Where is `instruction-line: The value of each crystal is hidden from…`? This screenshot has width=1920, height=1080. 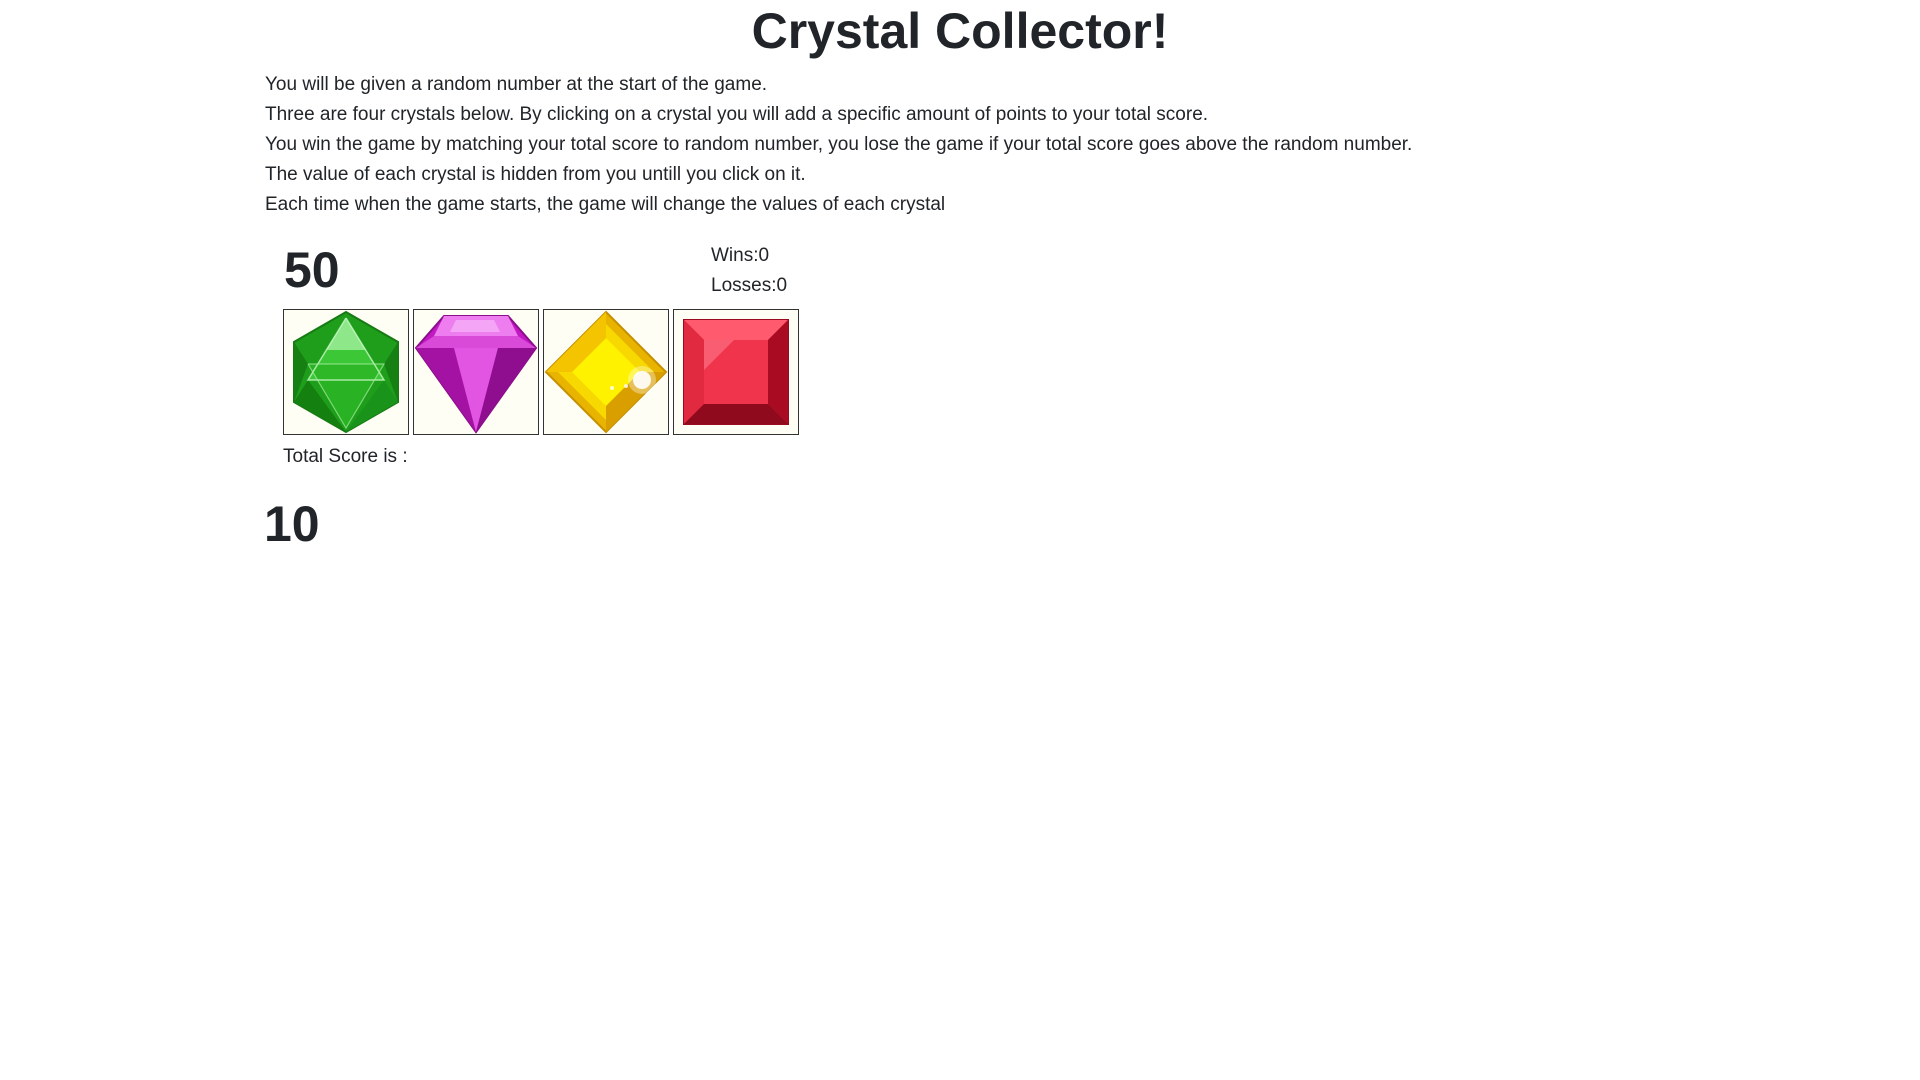 instruction-line: The value of each crystal is hidden from… is located at coordinates (535, 174).